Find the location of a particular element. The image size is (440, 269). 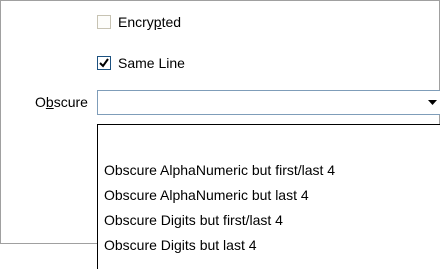

same-line-checkbox-row: Same Line is located at coordinates (141, 63).